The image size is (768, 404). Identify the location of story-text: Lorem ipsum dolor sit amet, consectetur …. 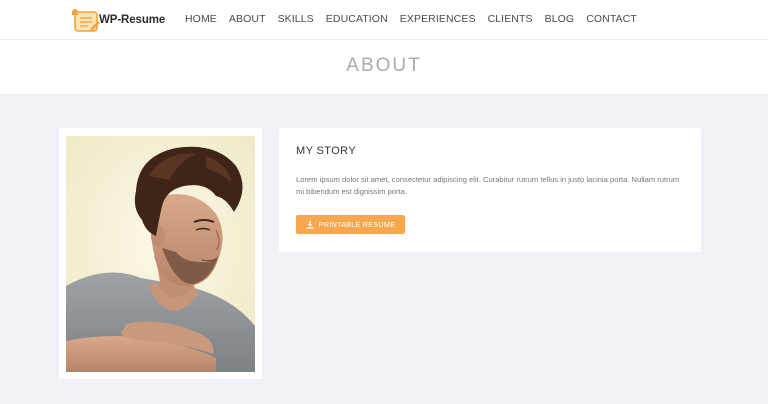
(488, 185).